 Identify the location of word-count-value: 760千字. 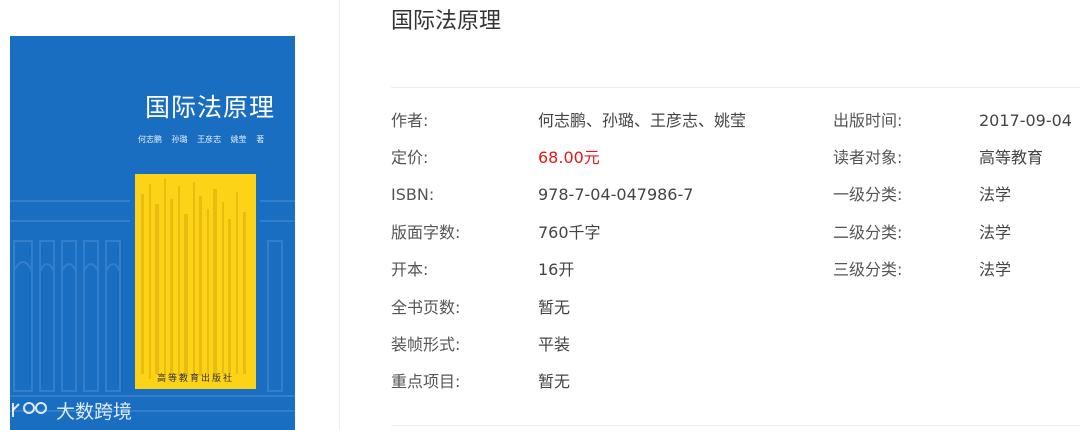
(569, 232).